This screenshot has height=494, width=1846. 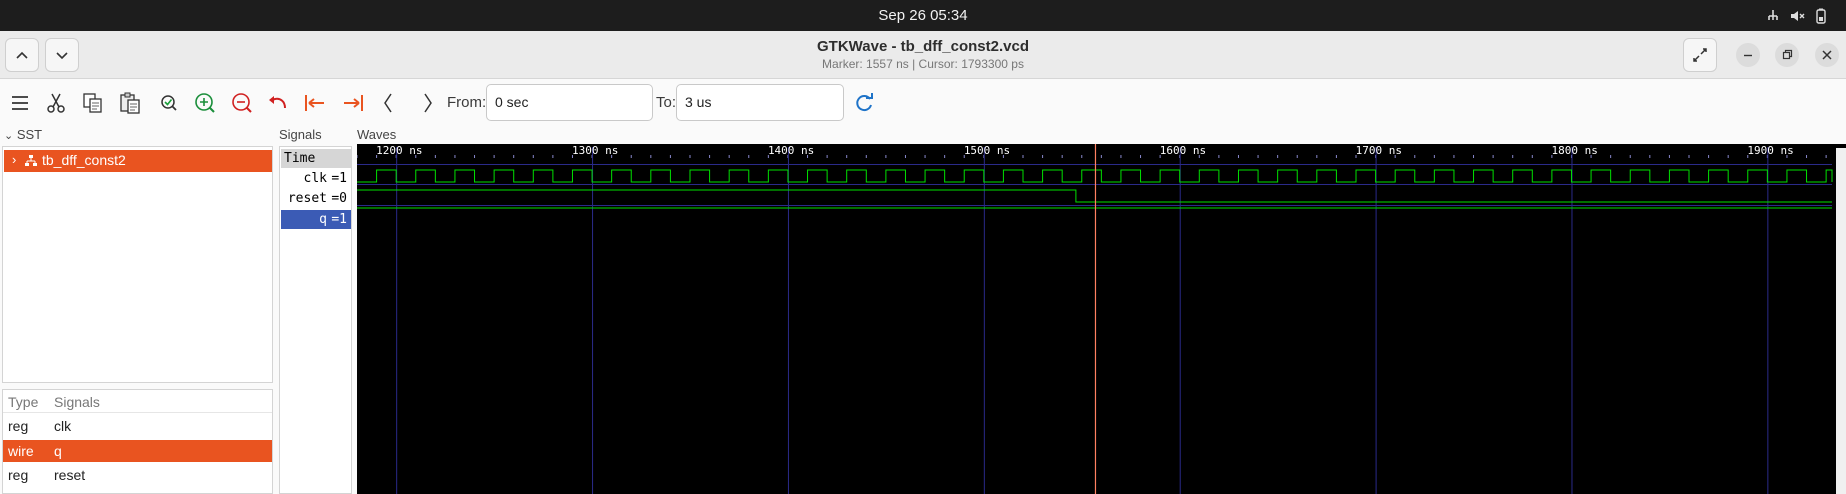 I want to click on cut-button, so click(x=56, y=103).